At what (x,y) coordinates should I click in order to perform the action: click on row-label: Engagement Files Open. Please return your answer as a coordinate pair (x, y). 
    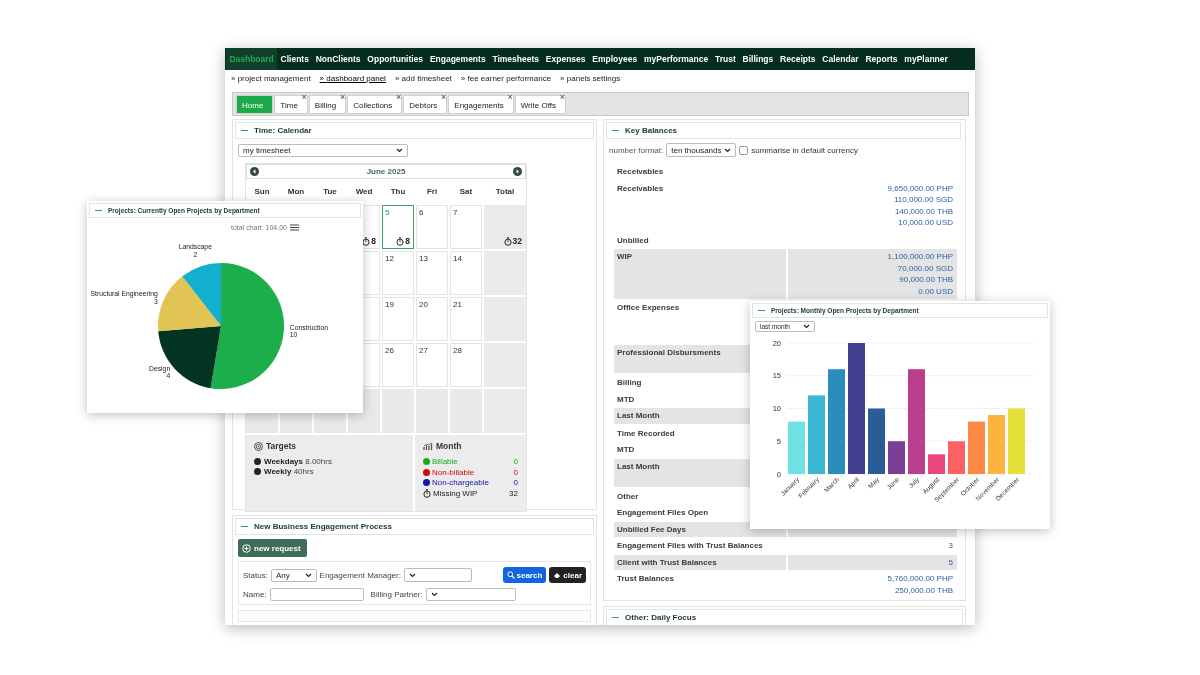
    Looking at the image, I should click on (663, 512).